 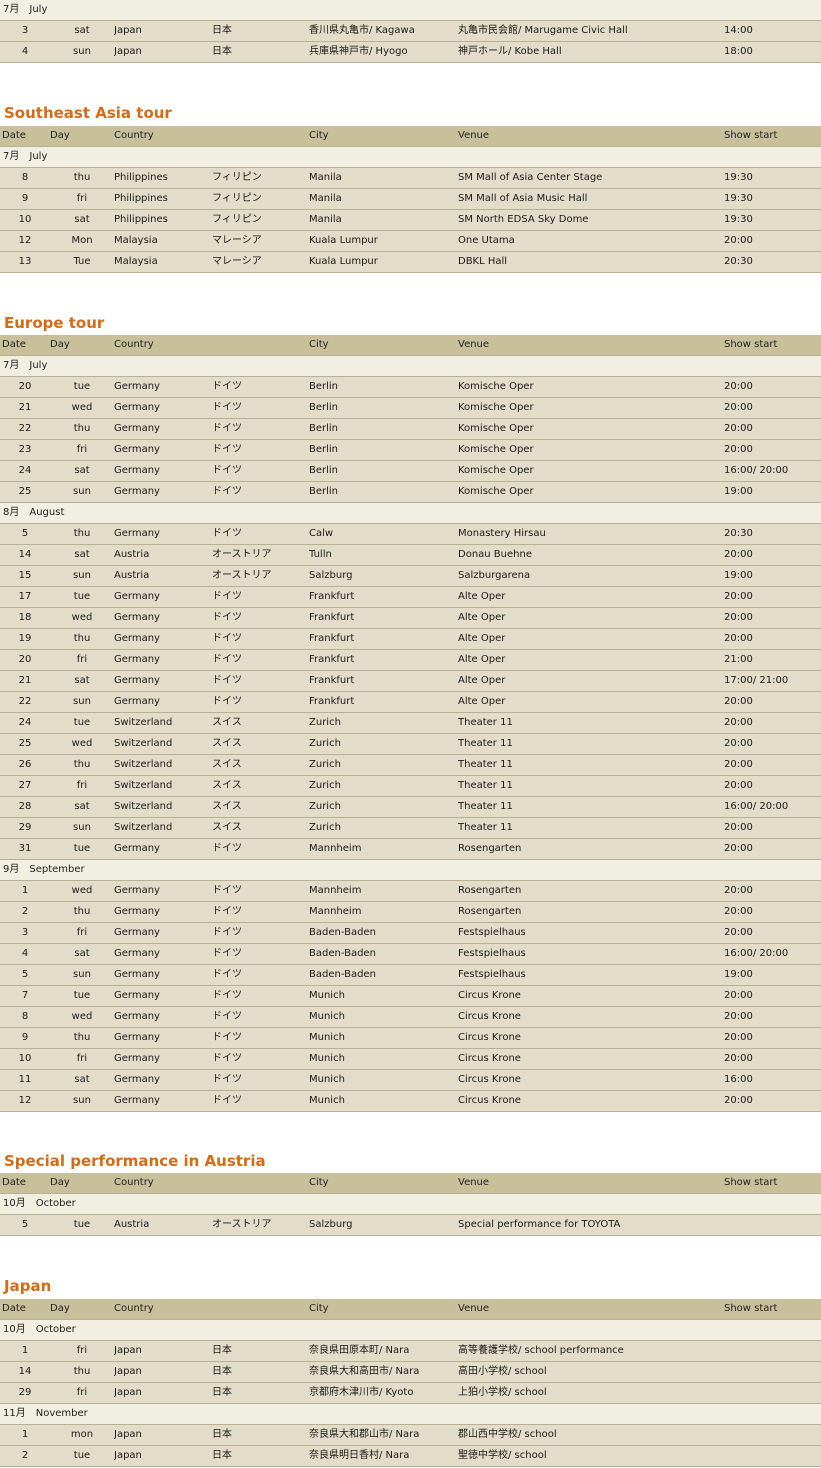 I want to click on section-title: Europe tour, so click(x=54, y=323).